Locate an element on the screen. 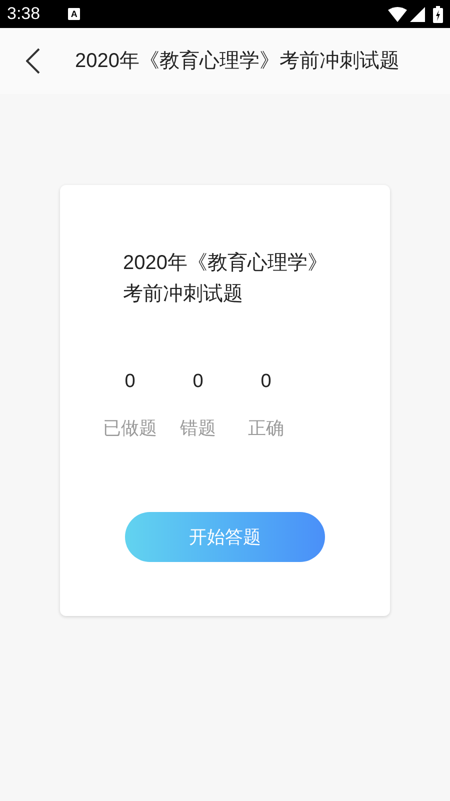  page-title: 2020年《教育心理学》考前冲刺试题 is located at coordinates (237, 61).